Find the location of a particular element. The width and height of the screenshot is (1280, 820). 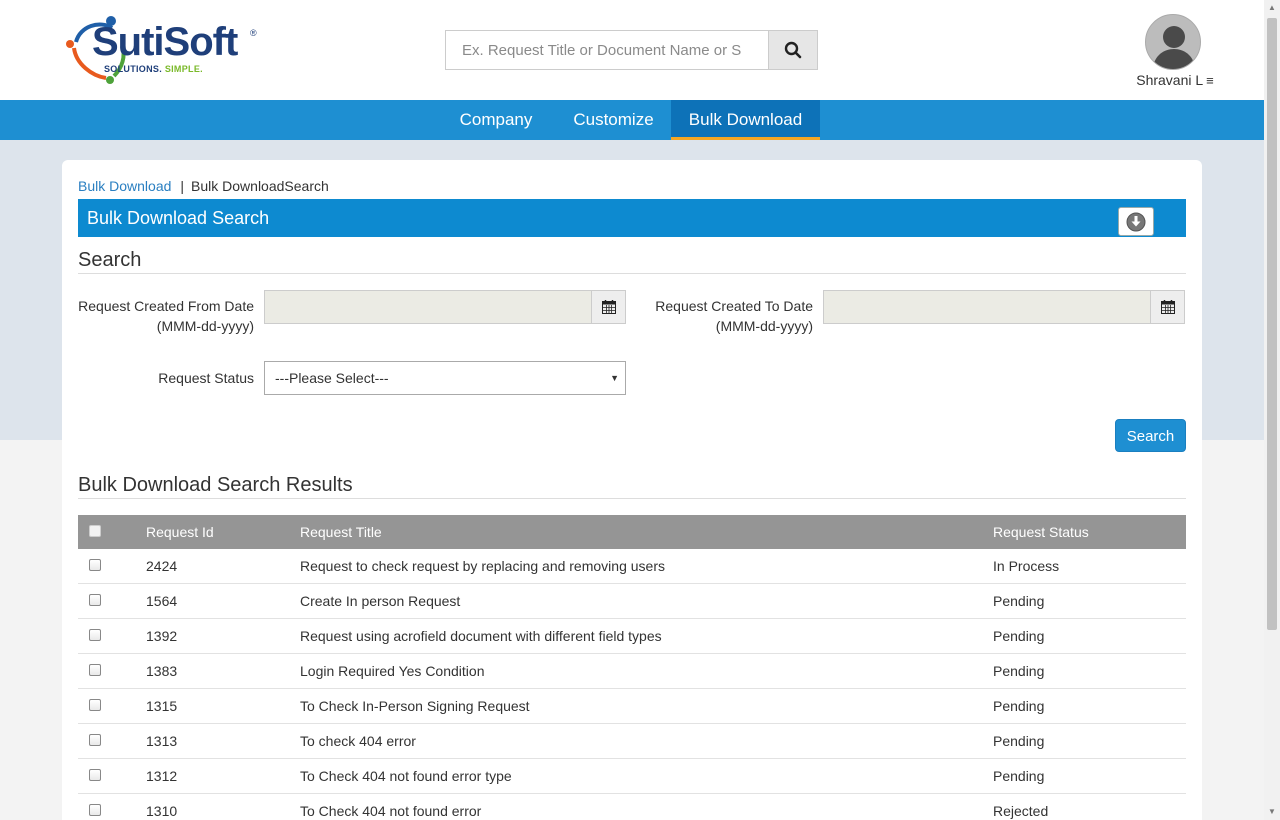

scrollbar-thumb is located at coordinates (1272, 324).